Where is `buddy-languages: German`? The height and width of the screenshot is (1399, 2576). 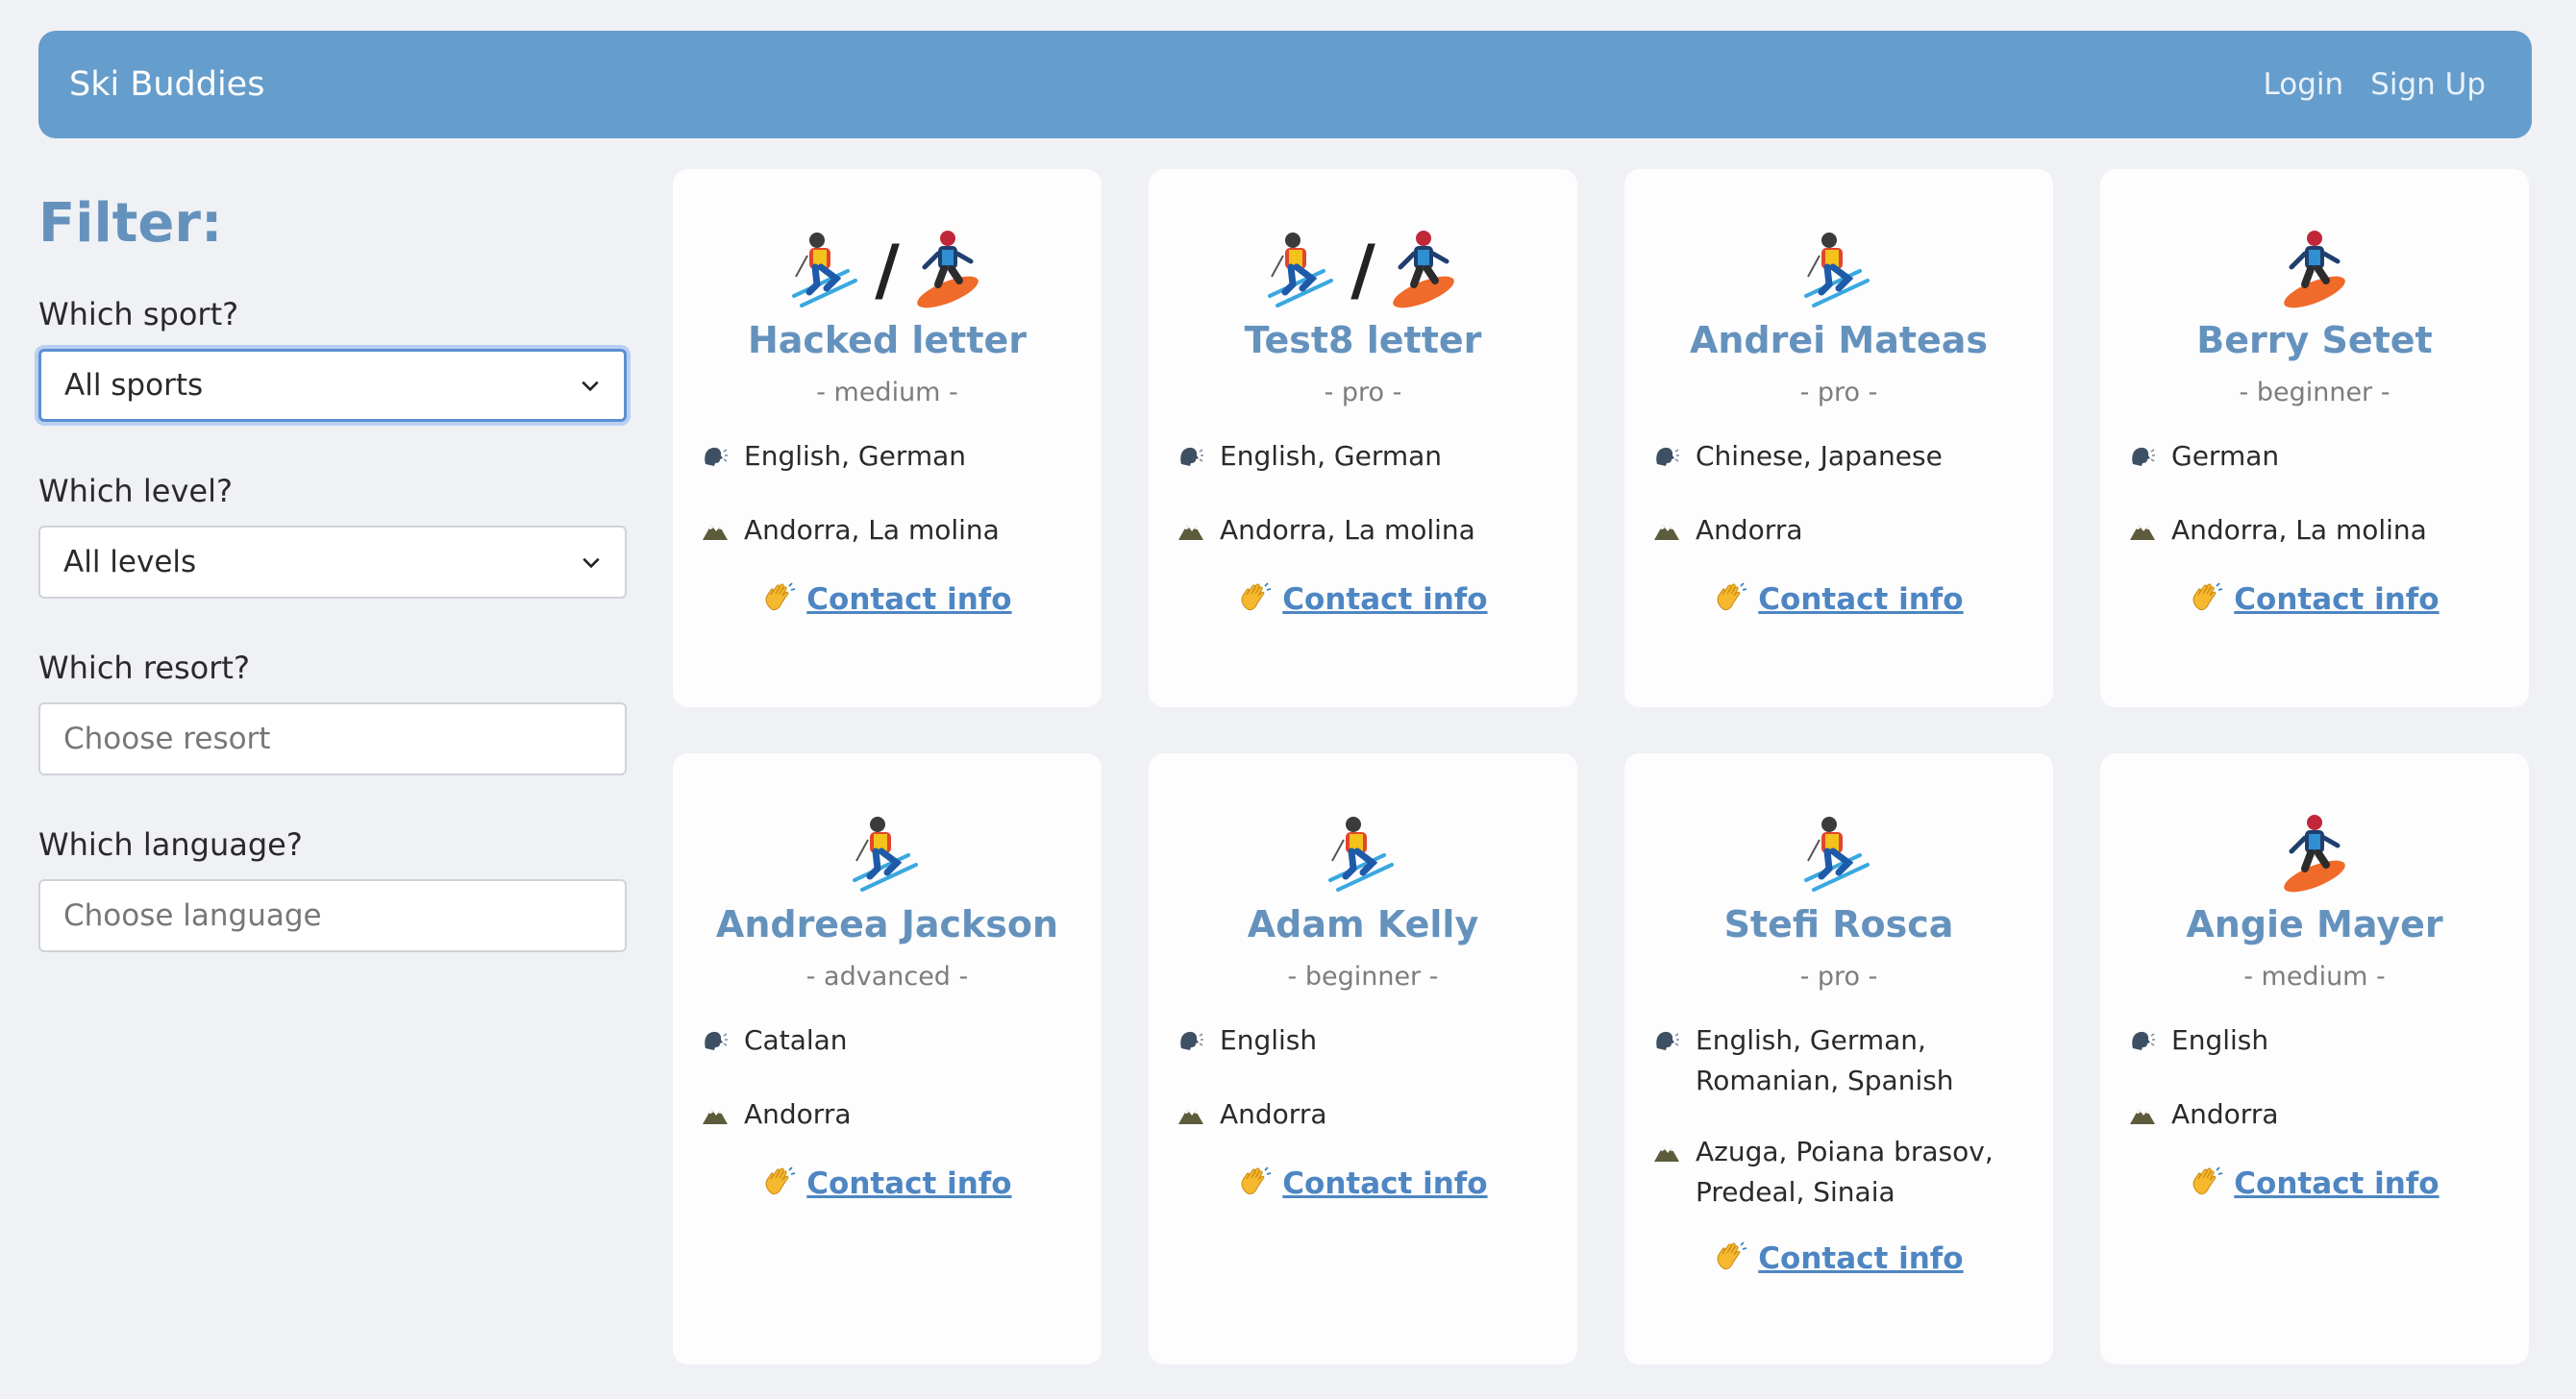
buddy-languages: German is located at coordinates (2226, 456).